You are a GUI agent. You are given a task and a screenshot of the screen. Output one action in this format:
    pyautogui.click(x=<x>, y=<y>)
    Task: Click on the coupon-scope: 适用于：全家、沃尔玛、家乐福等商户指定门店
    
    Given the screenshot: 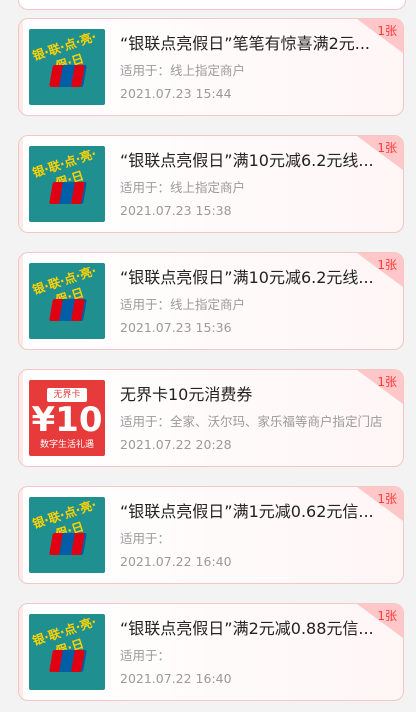 What is the action you would take?
    pyautogui.click(x=251, y=421)
    